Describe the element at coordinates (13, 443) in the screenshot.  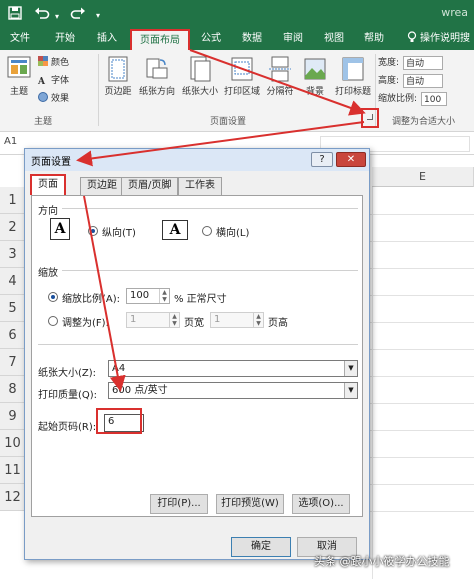
I see `row-header: 10` at that location.